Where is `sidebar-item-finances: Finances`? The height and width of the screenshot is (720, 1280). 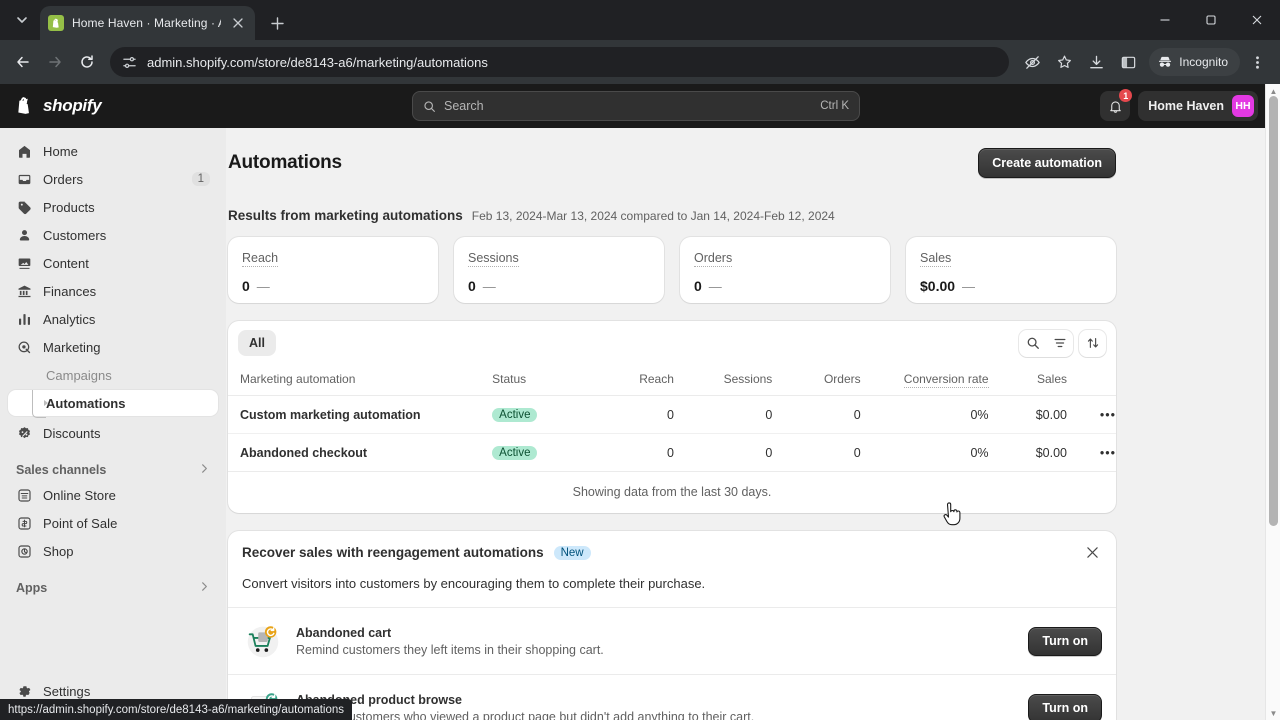 sidebar-item-finances: Finances is located at coordinates (113, 291).